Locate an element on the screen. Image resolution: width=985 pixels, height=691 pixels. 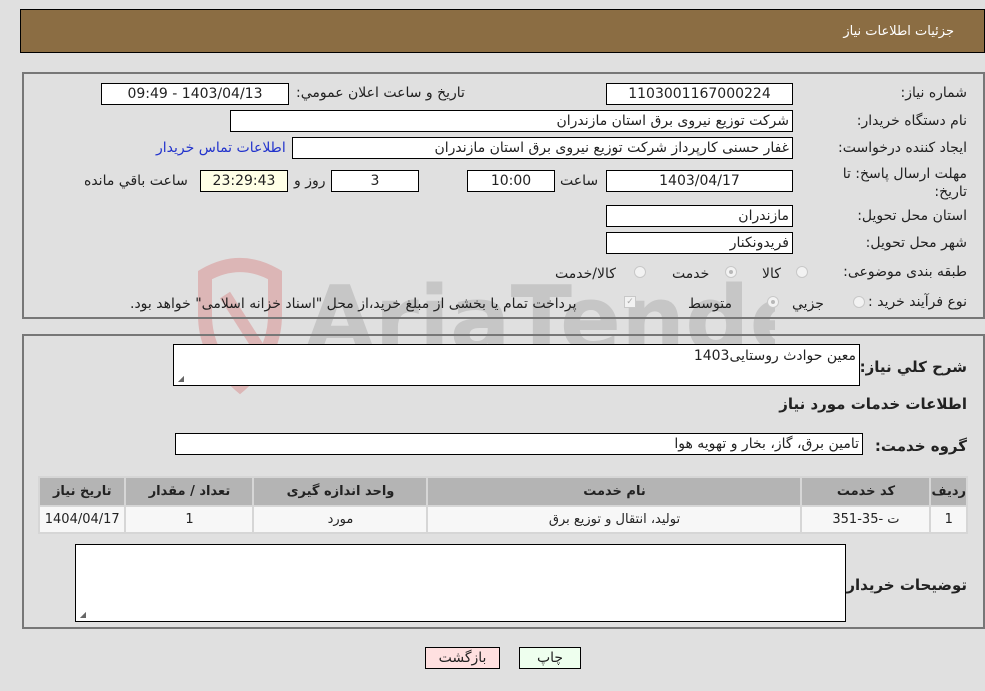
deadline-label: مهلت ارسال پاسخ: تا تاریخ: is located at coordinates (904, 183).